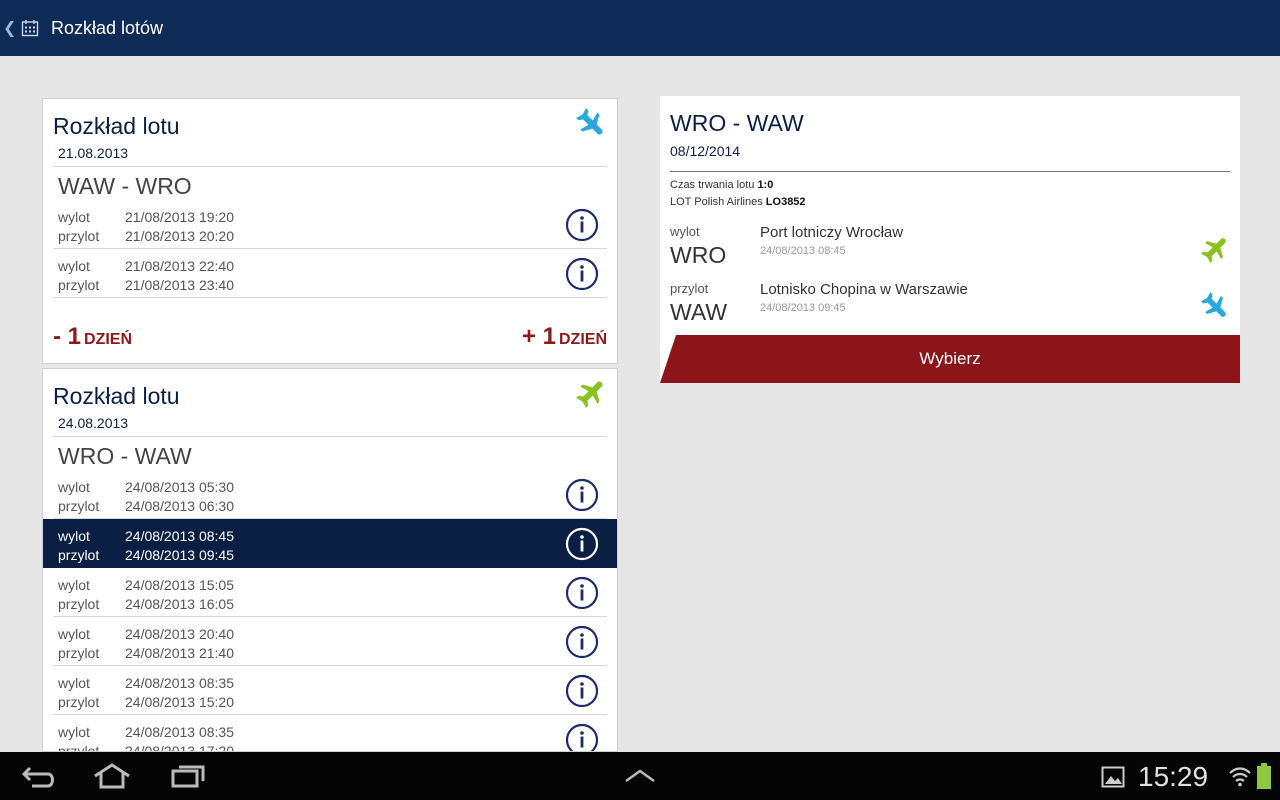 The image size is (1280, 800). Describe the element at coordinates (699, 312) in the screenshot. I see `airport-code: WAW` at that location.